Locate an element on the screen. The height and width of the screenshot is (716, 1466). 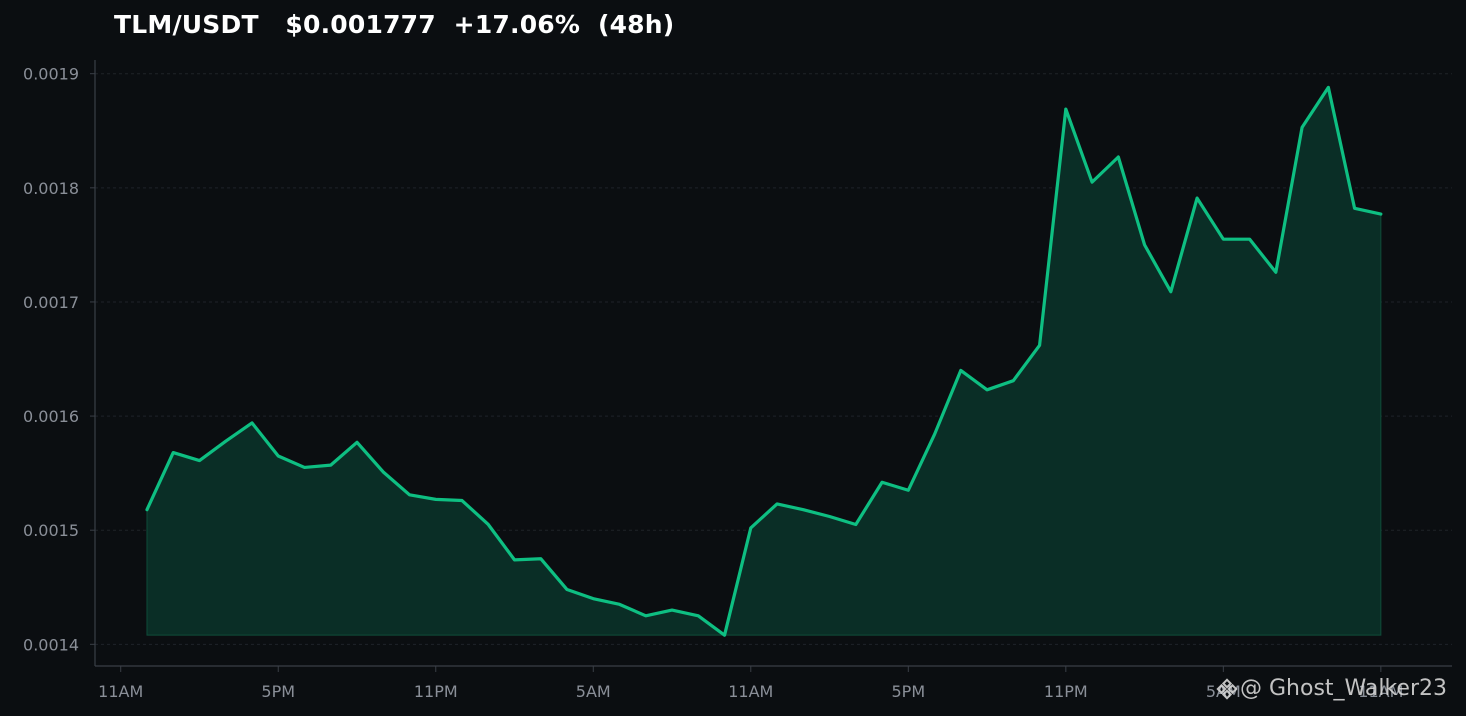
x-tick-label: 5AM is located at coordinates (593, 691).